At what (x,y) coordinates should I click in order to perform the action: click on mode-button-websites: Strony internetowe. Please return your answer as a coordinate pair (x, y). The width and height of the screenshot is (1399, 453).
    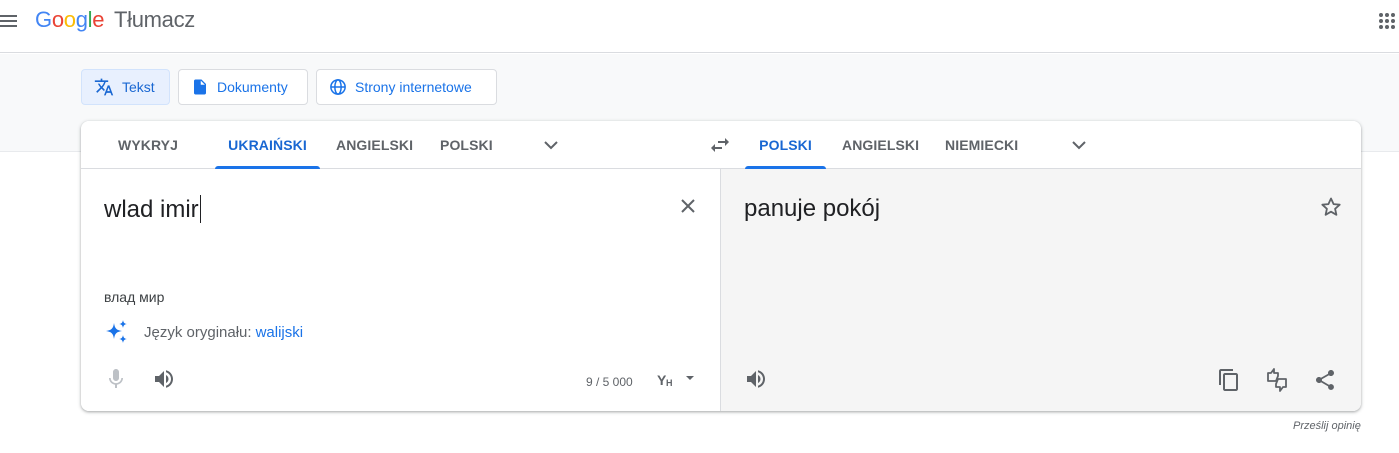
    Looking at the image, I should click on (406, 87).